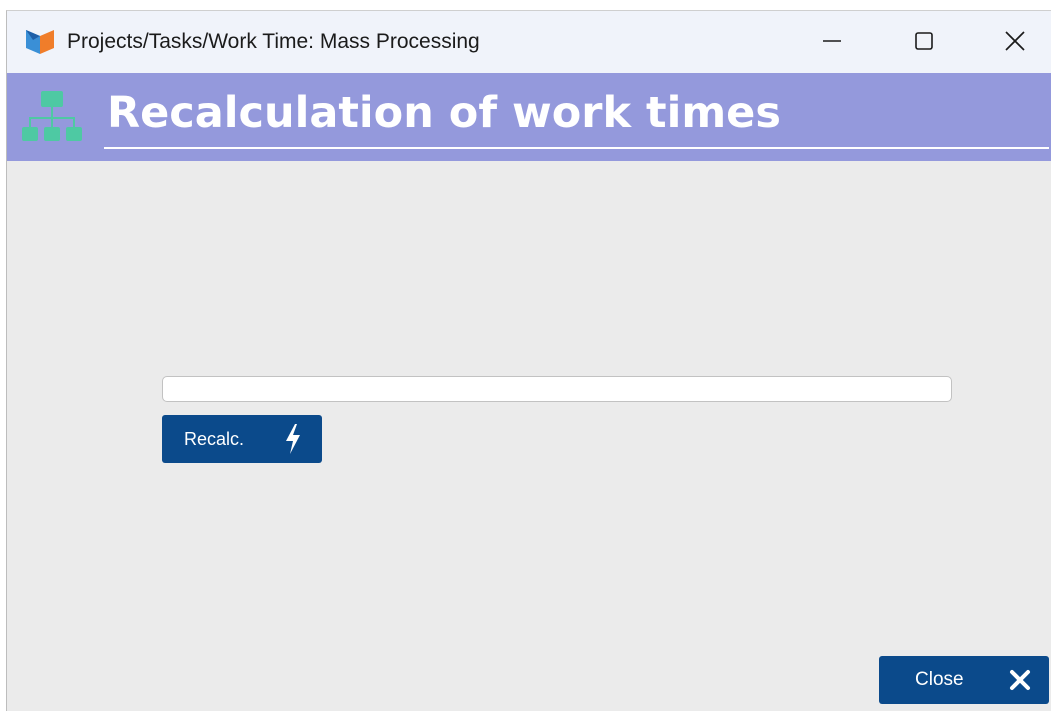 This screenshot has width=1051, height=711. I want to click on progress-bar, so click(557, 389).